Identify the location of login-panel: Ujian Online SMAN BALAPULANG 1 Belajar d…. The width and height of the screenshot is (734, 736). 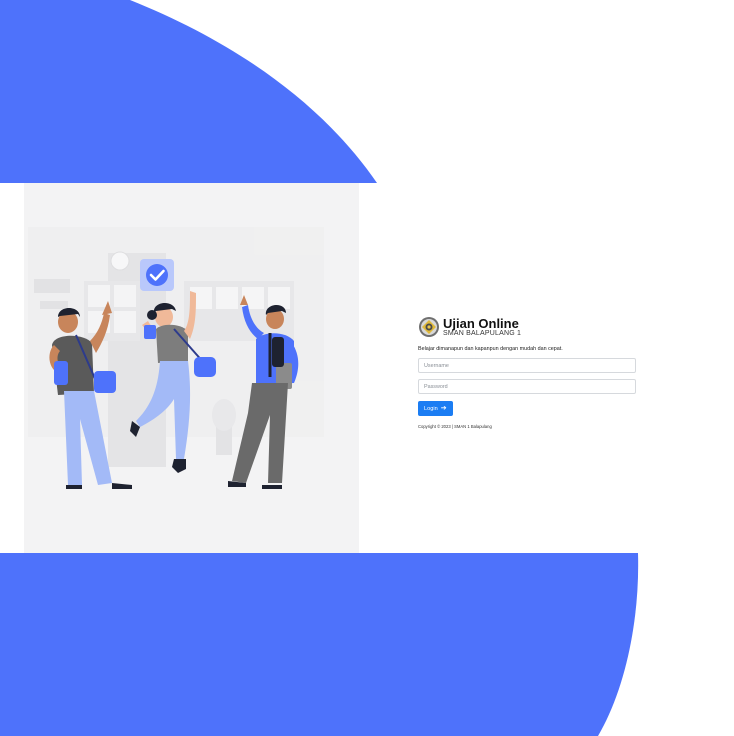
(527, 372).